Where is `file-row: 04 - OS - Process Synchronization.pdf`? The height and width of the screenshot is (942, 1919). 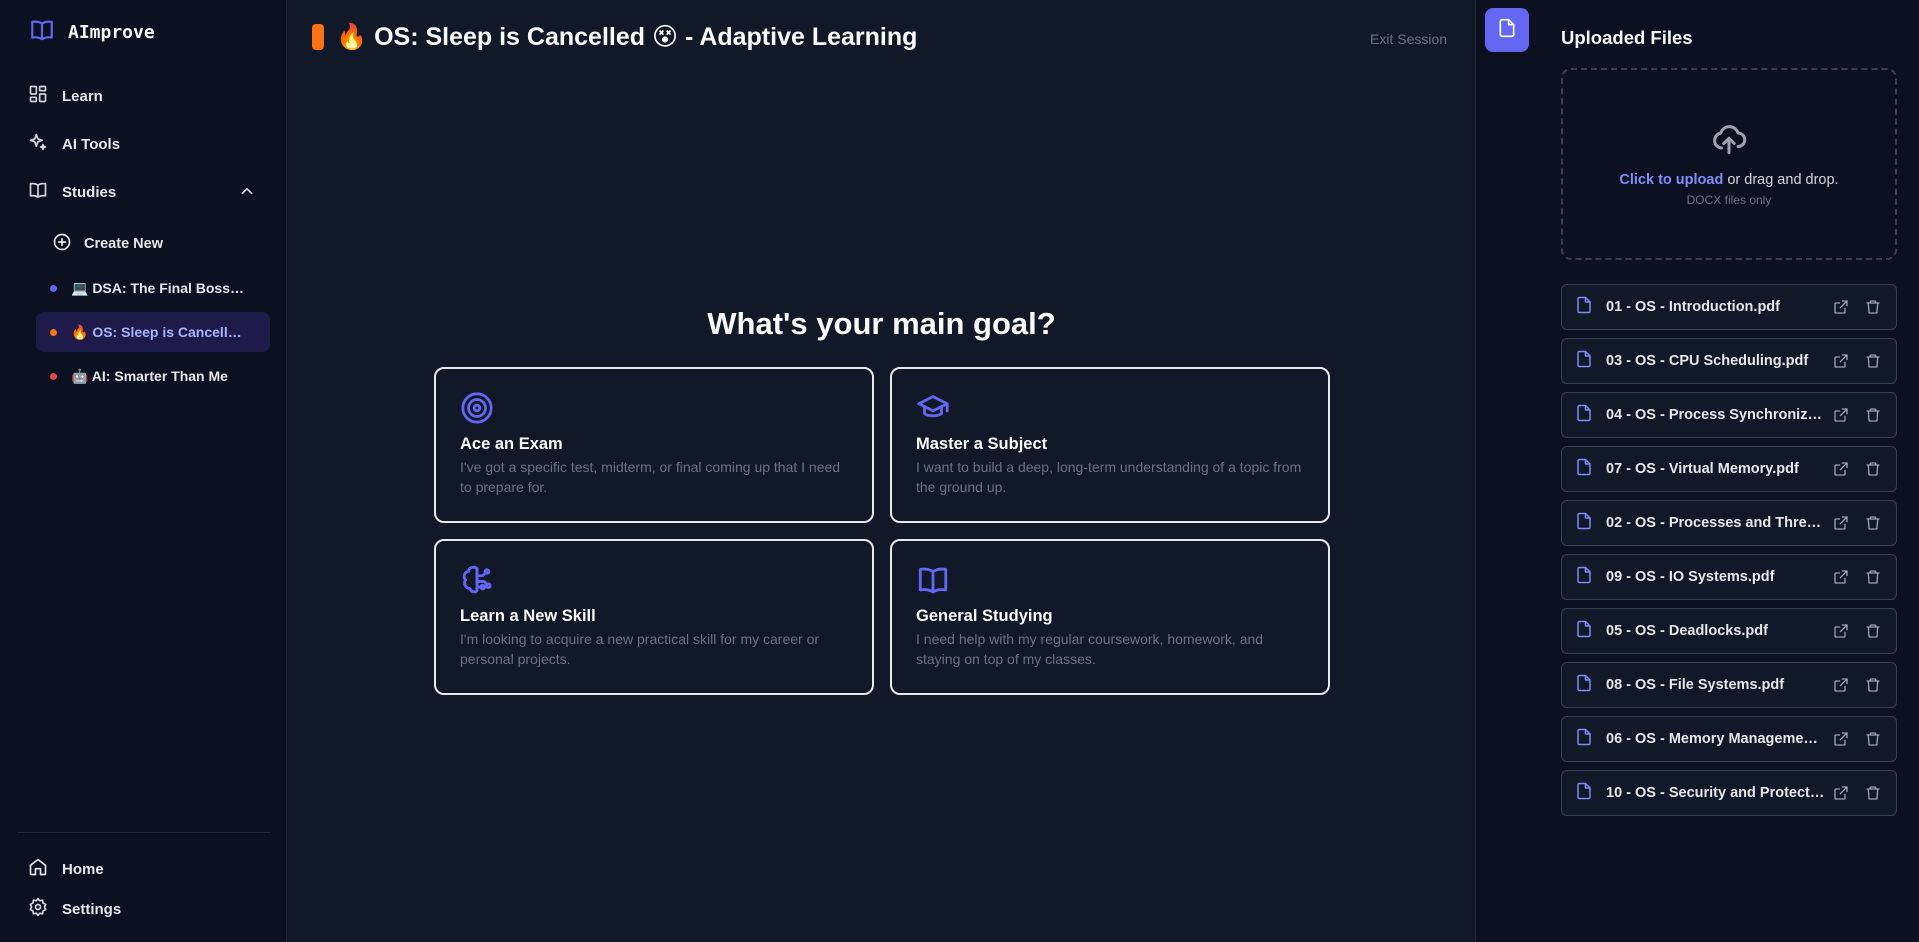
file-row: 04 - OS - Process Synchronization.pdf is located at coordinates (1729, 415).